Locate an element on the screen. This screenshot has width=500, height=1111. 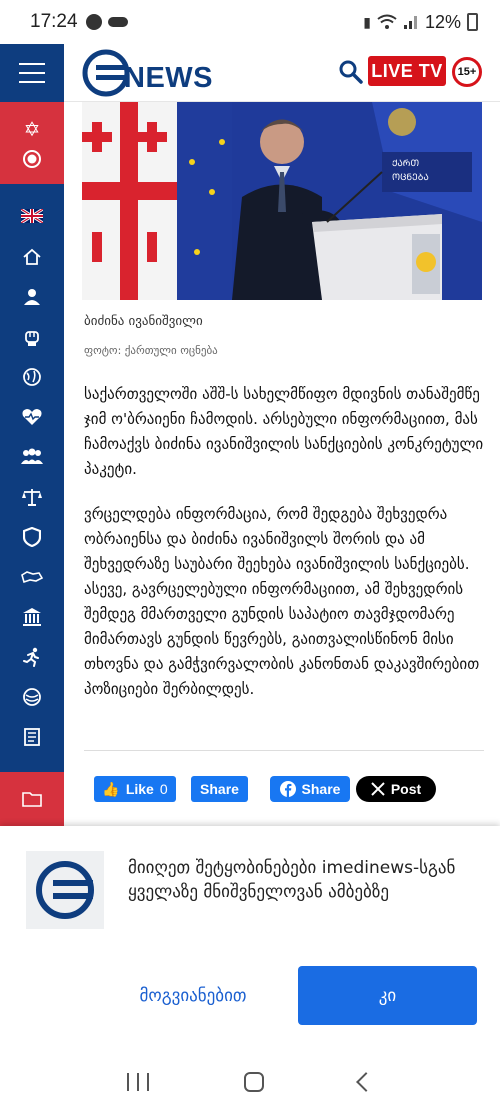
cloud-icon is located at coordinates (117, 22).